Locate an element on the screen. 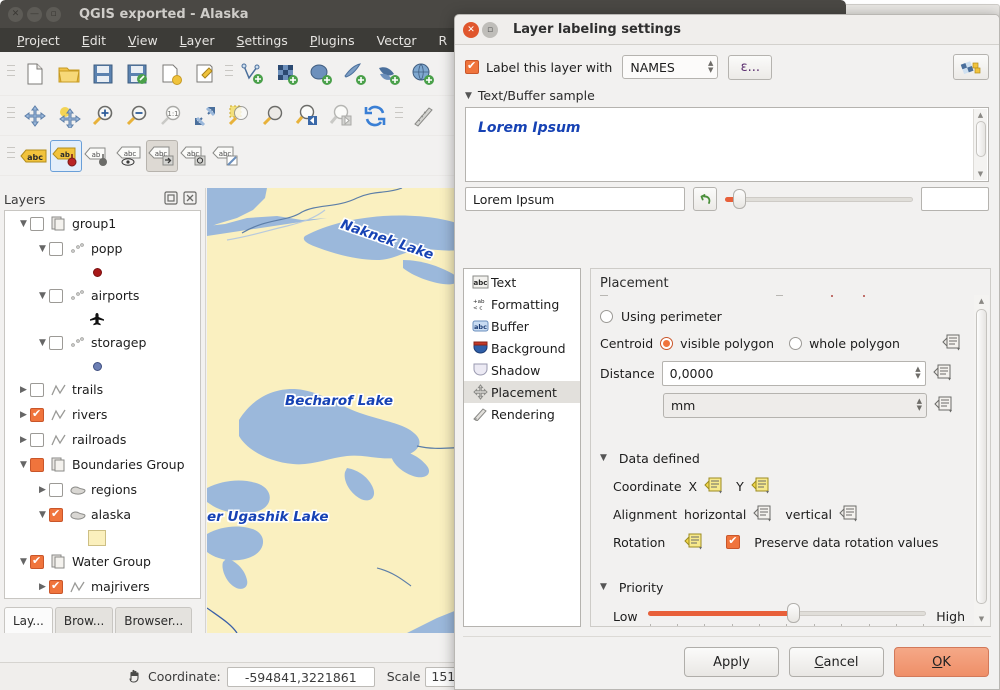  add-raster-layer-icon is located at coordinates (287, 74).